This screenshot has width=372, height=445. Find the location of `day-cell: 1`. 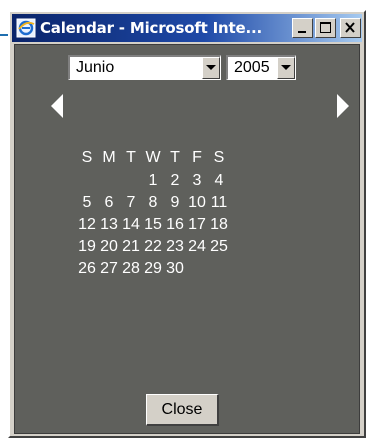

day-cell: 1 is located at coordinates (153, 181).